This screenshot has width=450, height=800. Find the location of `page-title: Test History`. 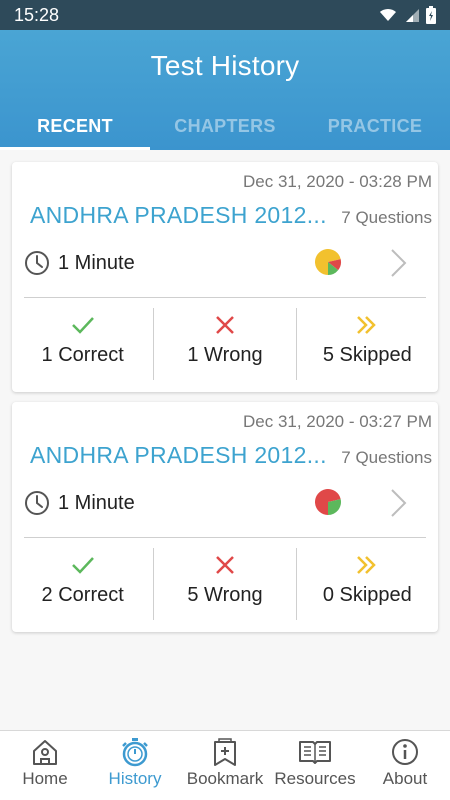

page-title: Test History is located at coordinates (225, 65).